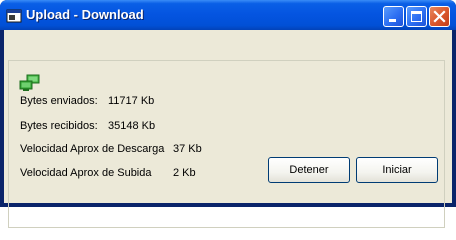 This screenshot has width=456, height=240. Describe the element at coordinates (397, 170) in the screenshot. I see `start-button: Iniciar` at that location.